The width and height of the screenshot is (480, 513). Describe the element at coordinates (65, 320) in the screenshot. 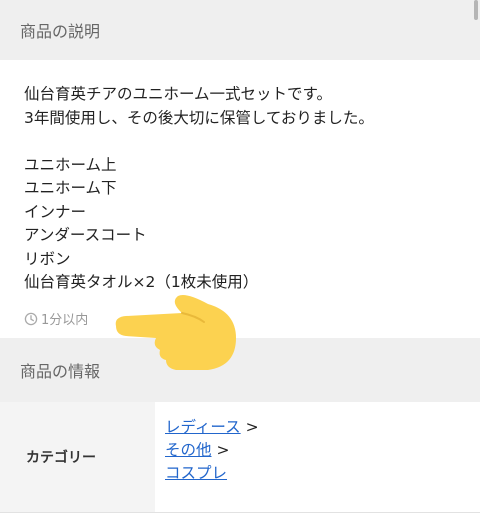

I see `posted-time-label: 1分以内` at that location.